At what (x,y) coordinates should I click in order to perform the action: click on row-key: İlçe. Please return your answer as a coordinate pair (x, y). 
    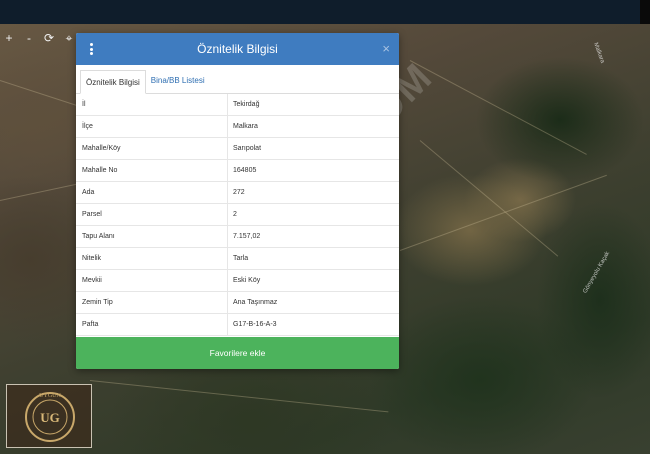
    Looking at the image, I should click on (152, 126).